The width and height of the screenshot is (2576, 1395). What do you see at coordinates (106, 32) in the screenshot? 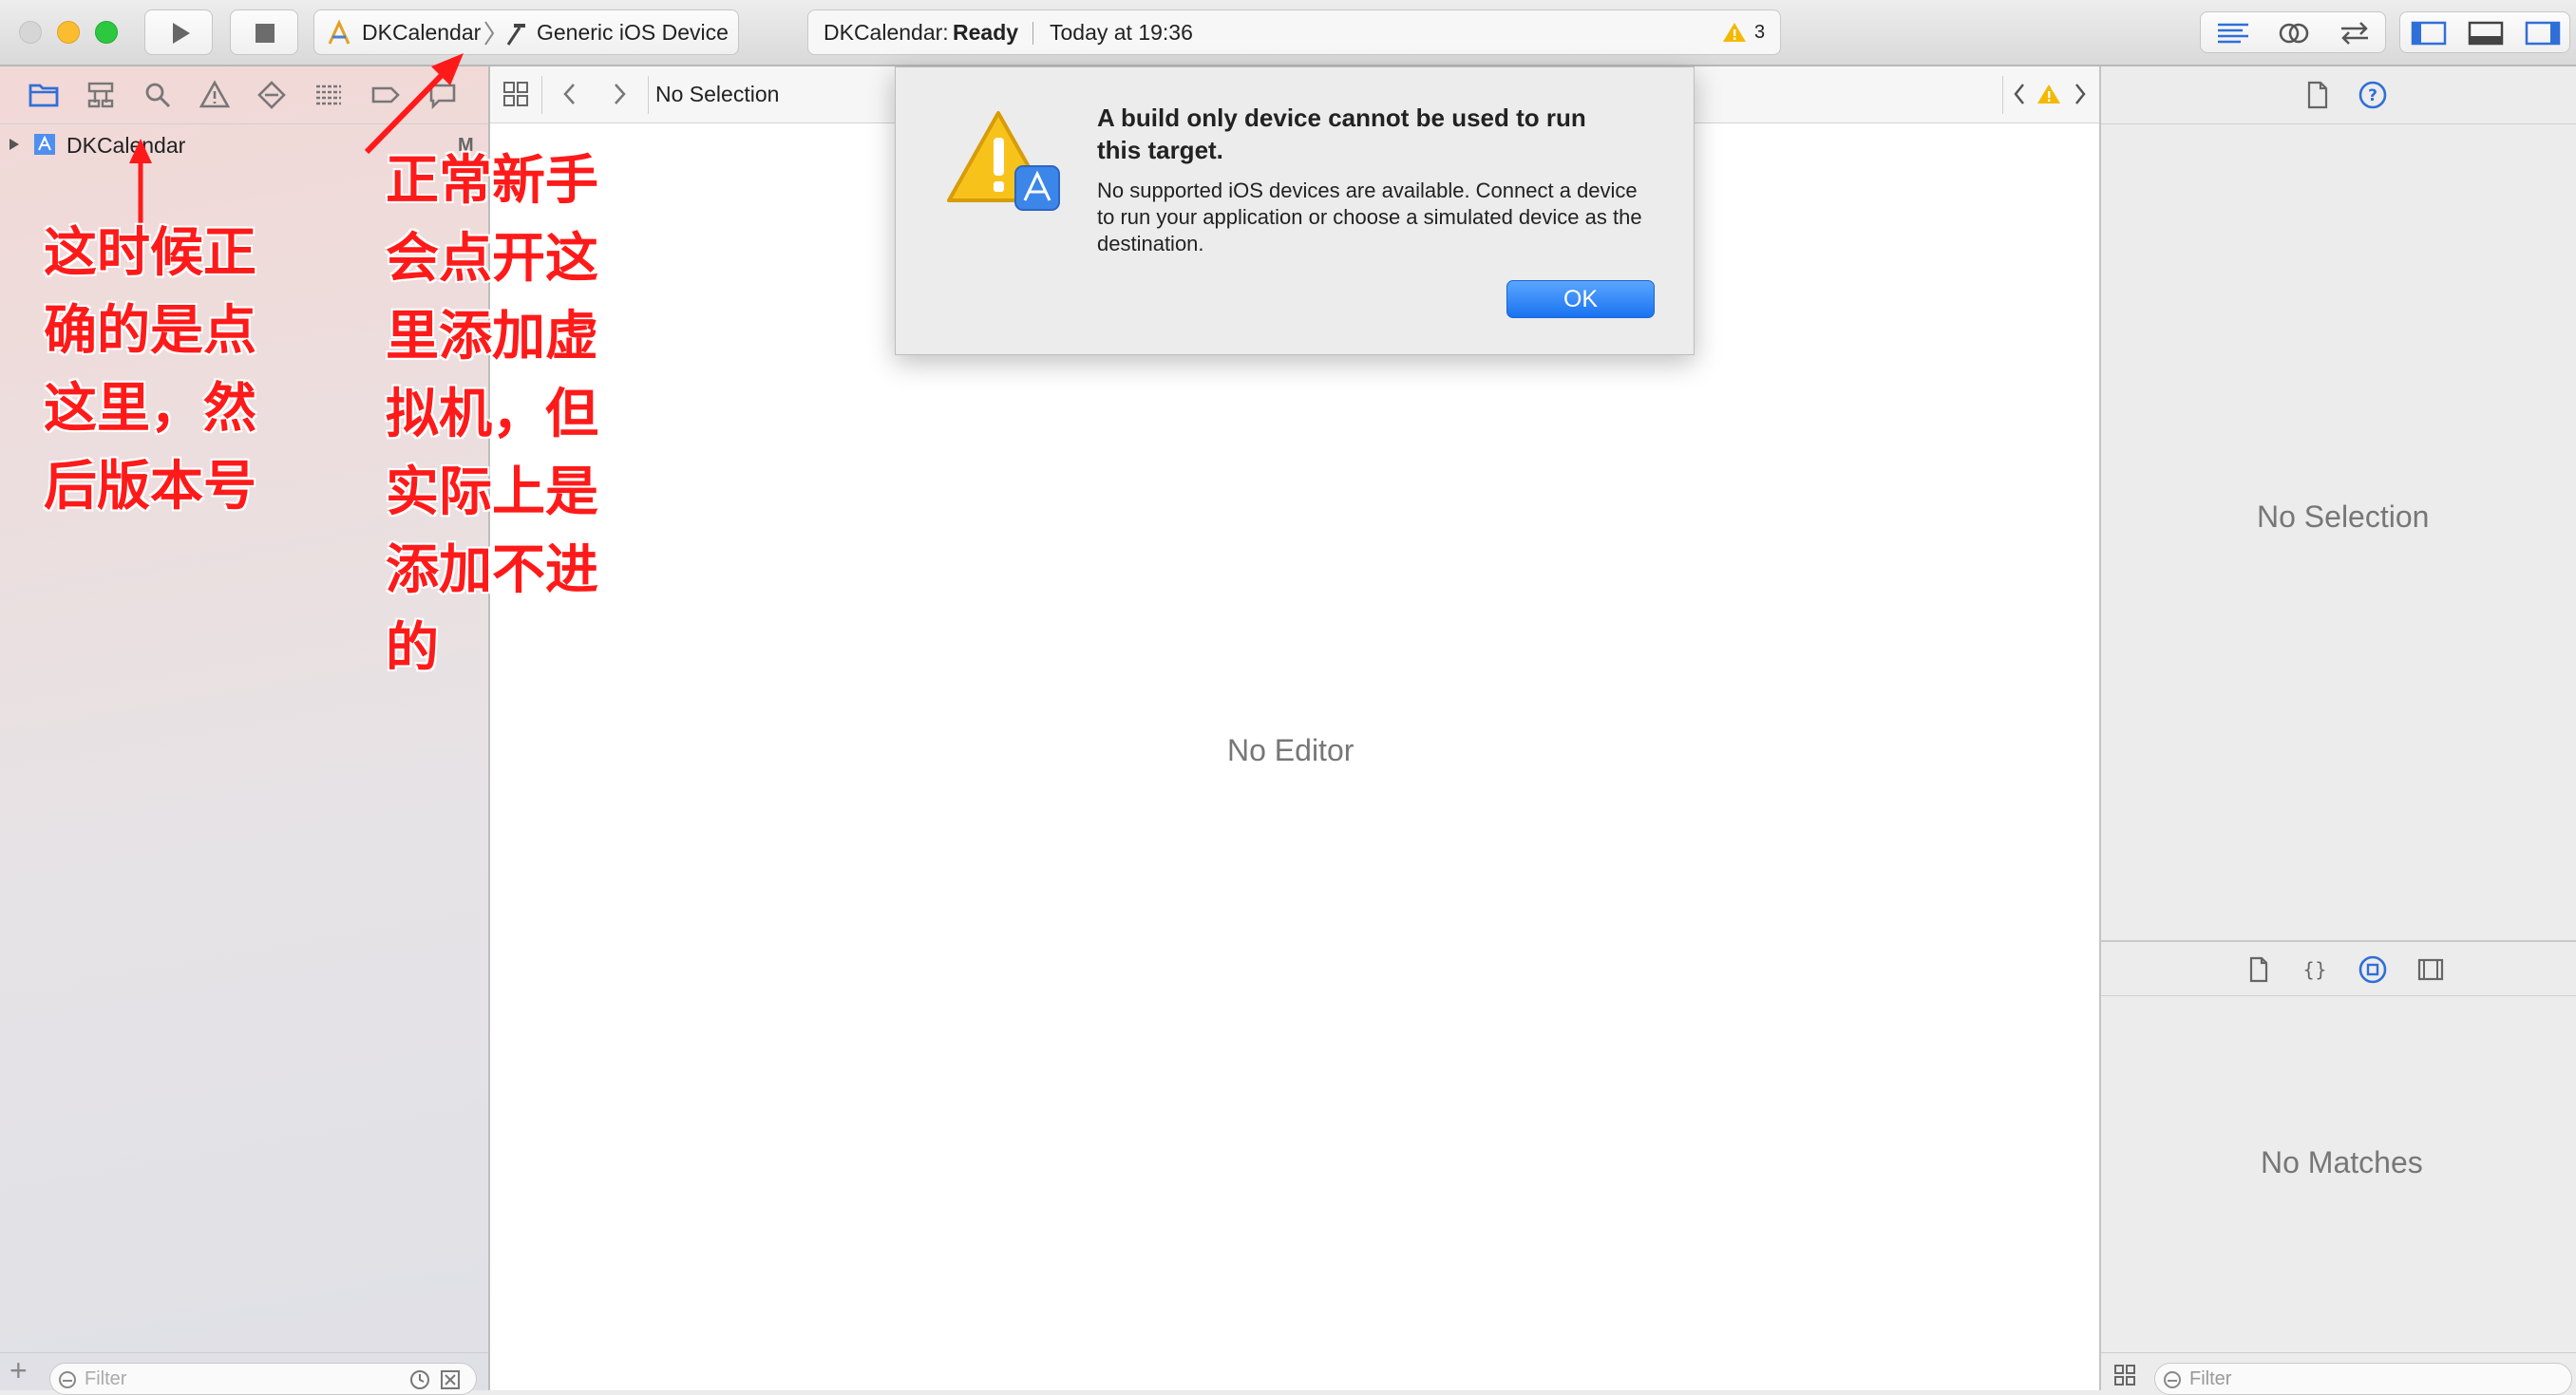
I see `zoom-window-button` at bounding box center [106, 32].